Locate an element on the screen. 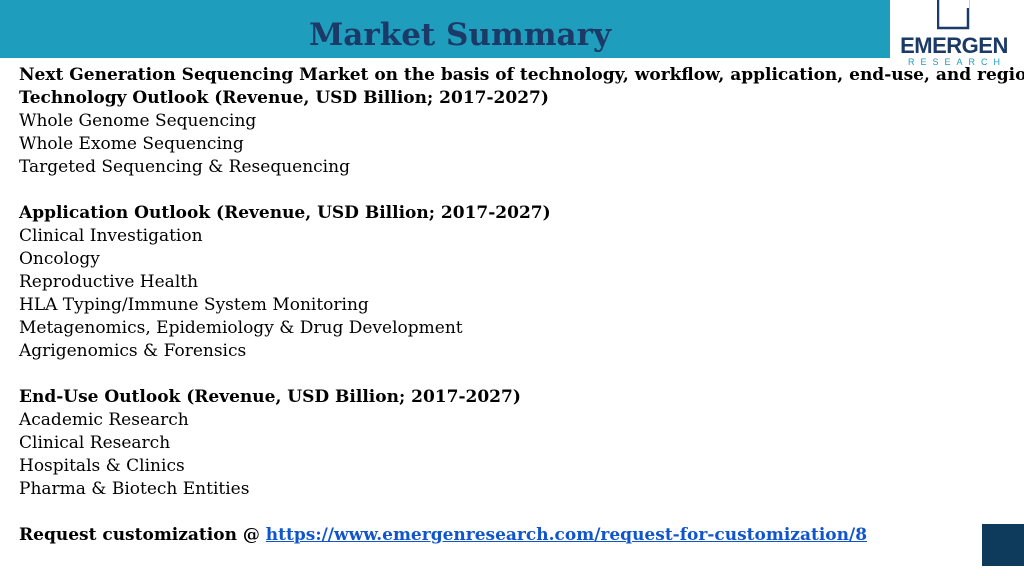 Image resolution: width=1024 pixels, height=576 pixels. logo-mark-icon is located at coordinates (953, 15).